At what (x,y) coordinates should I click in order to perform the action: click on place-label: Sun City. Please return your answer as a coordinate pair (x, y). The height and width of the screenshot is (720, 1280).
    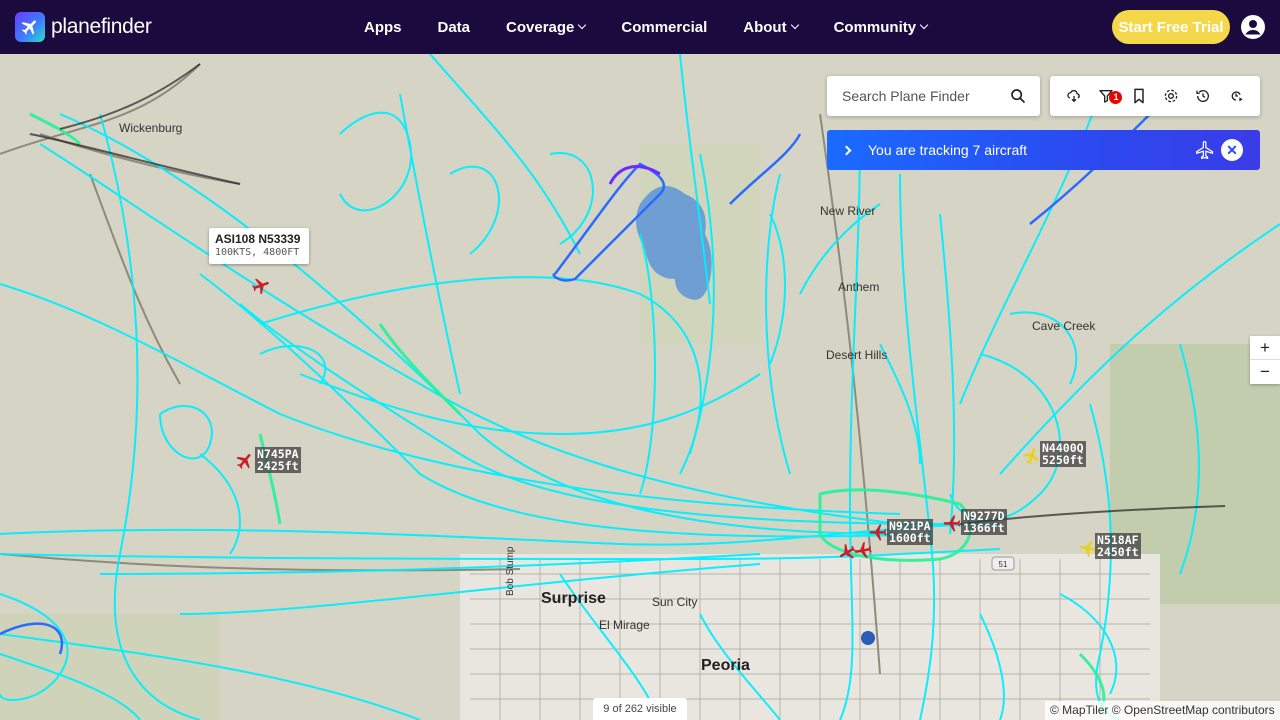
    Looking at the image, I should click on (675, 602).